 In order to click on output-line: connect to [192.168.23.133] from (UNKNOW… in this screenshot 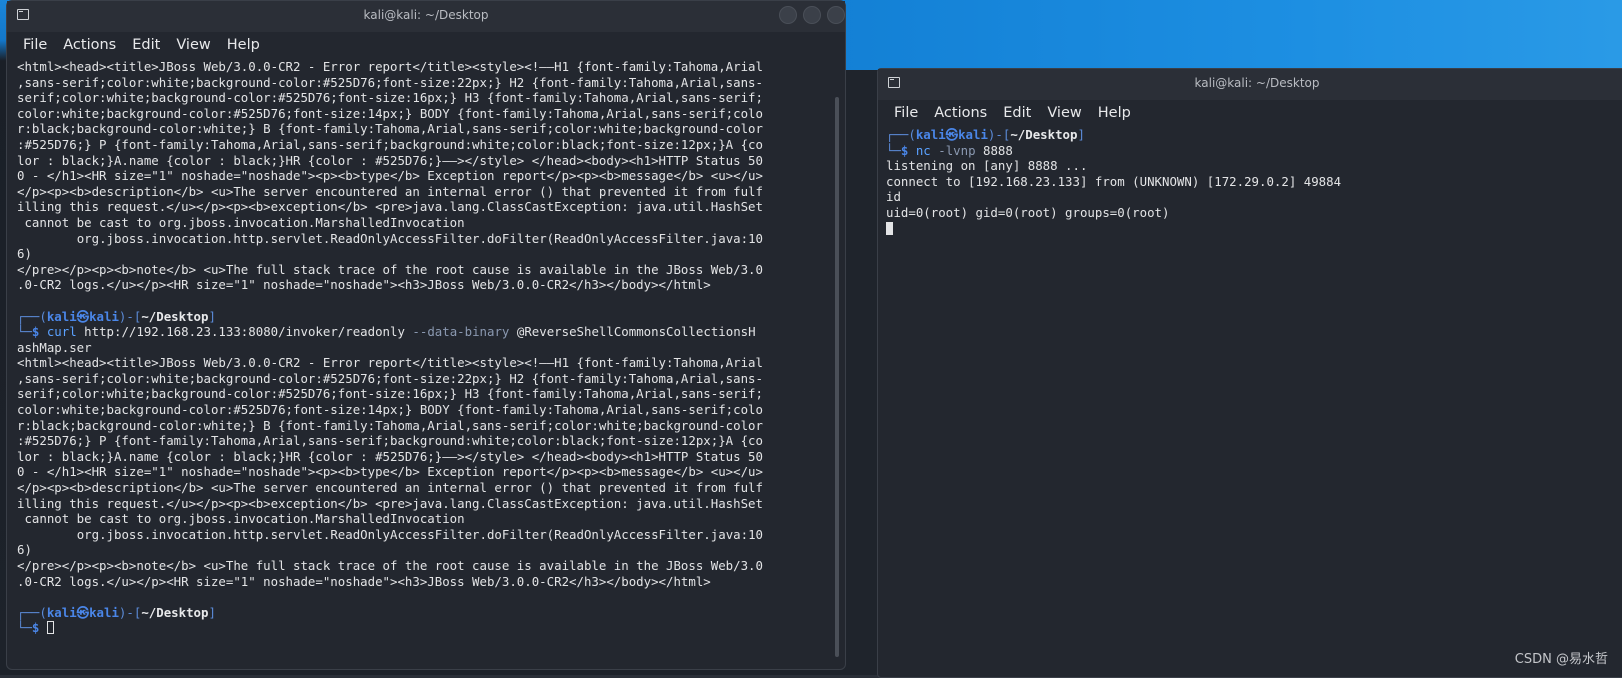, I will do `click(1114, 181)`.